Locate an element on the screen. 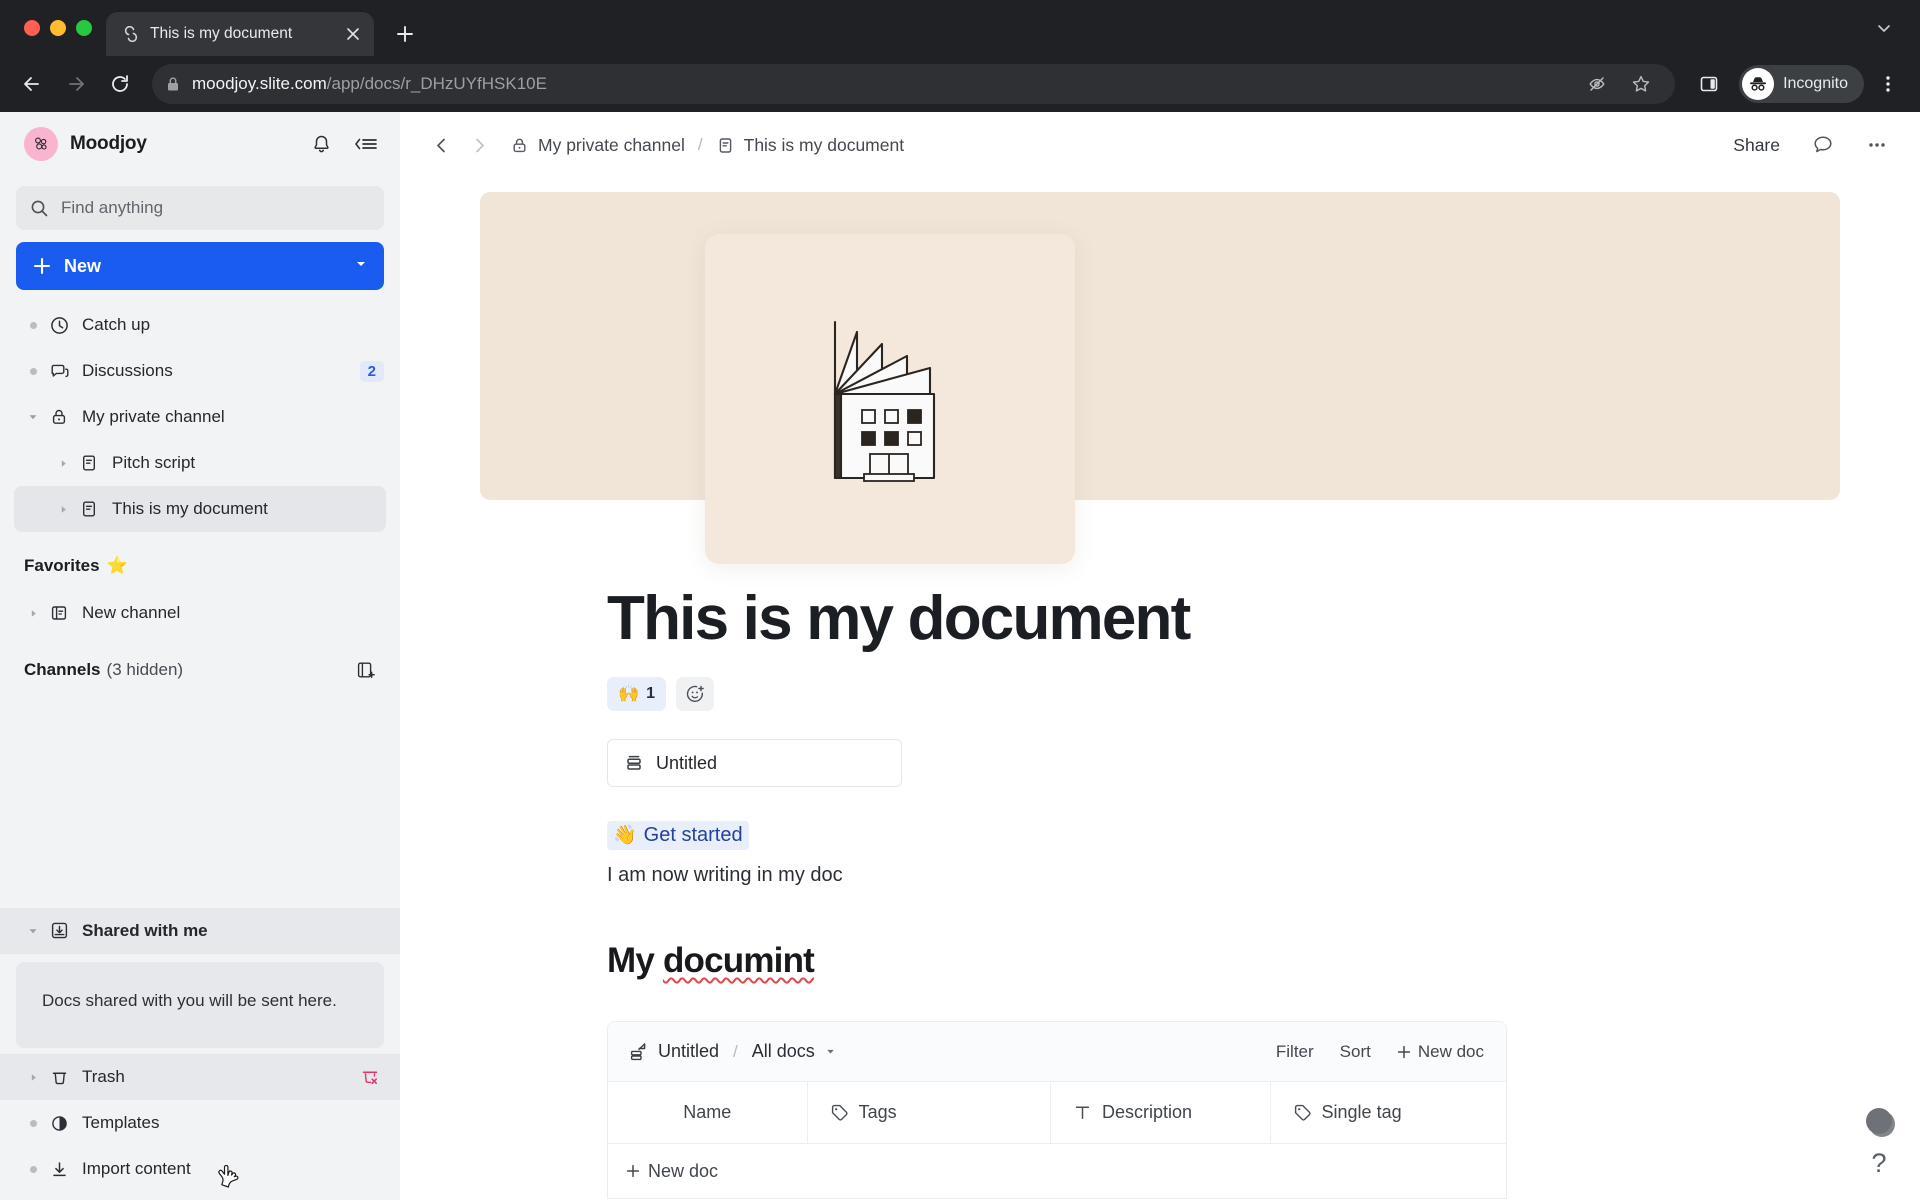 This screenshot has width=1920, height=1200. help-widget: ? is located at coordinates (1879, 1145).